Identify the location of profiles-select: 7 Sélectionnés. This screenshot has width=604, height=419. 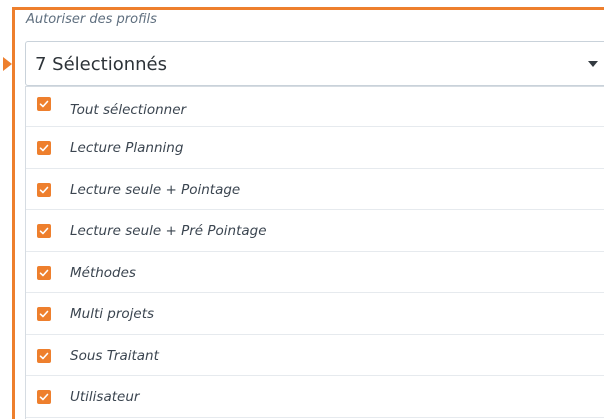
(314, 63).